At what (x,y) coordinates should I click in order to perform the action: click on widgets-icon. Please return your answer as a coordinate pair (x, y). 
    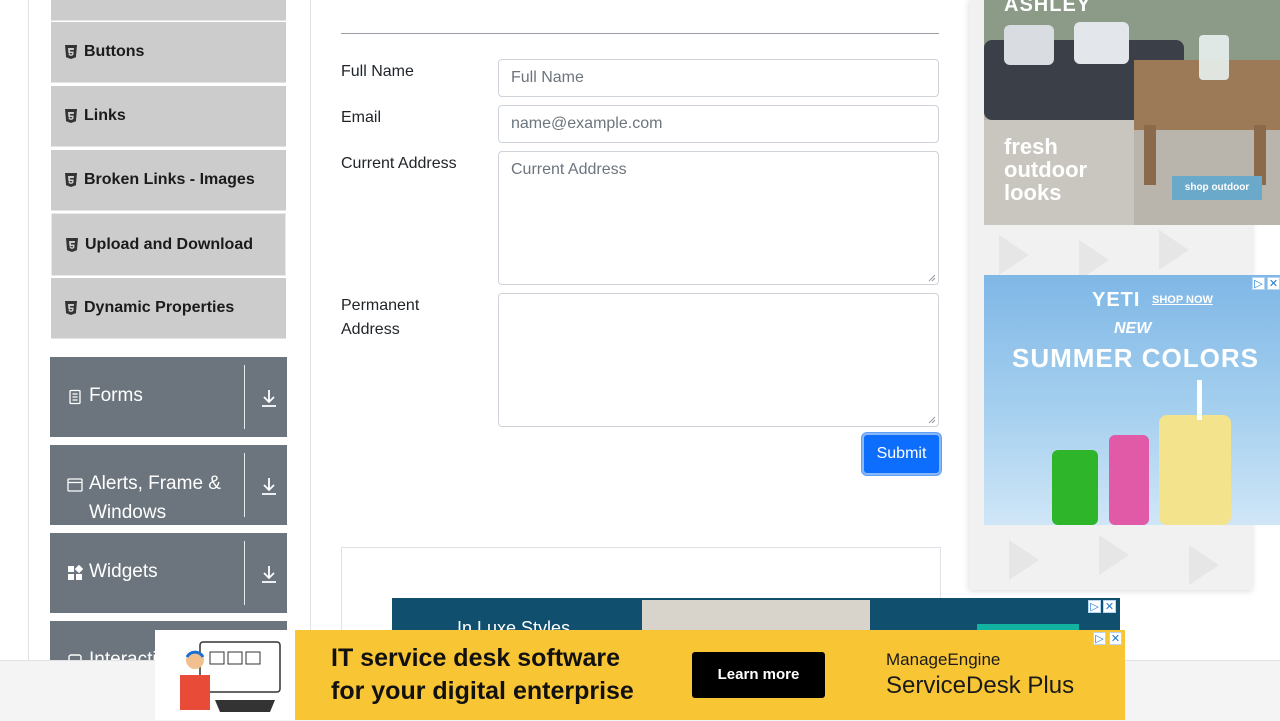
    Looking at the image, I should click on (75, 572).